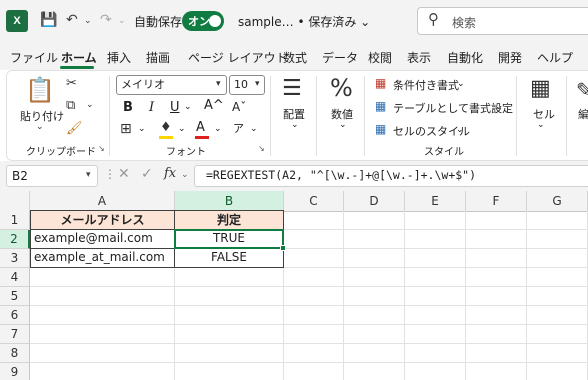 The height and width of the screenshot is (380, 588). What do you see at coordinates (200, 127) in the screenshot?
I see `font-color-icon: A` at bounding box center [200, 127].